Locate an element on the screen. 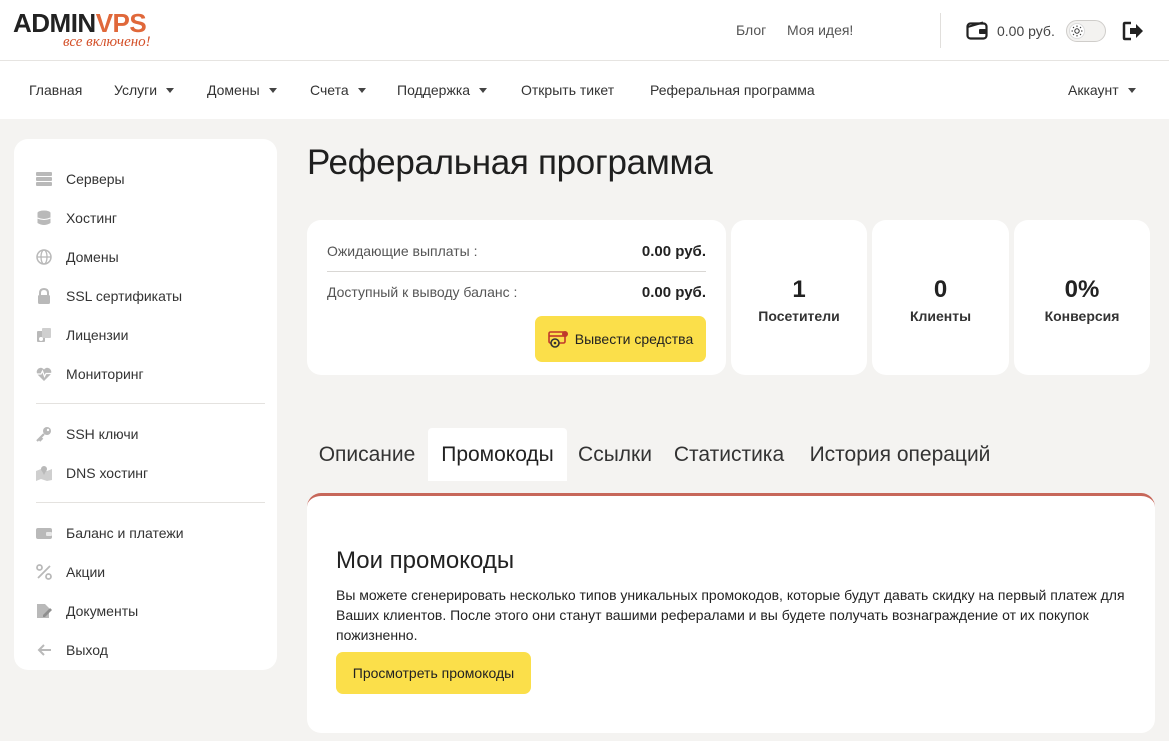 This screenshot has height=741, width=1169. stat-card-conversion: 0% Конверсия is located at coordinates (1082, 297).